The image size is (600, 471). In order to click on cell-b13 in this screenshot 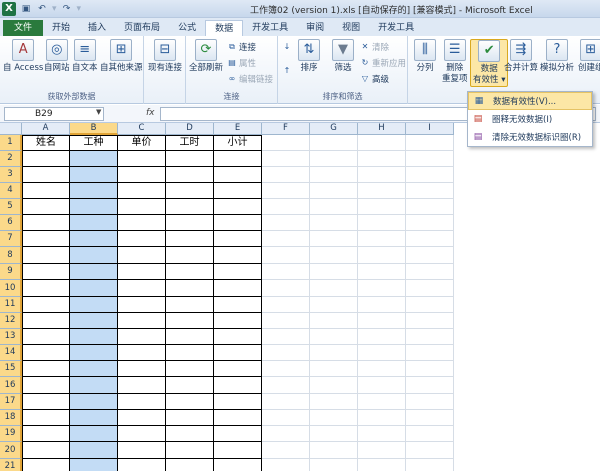, I will do `click(94, 337)`.